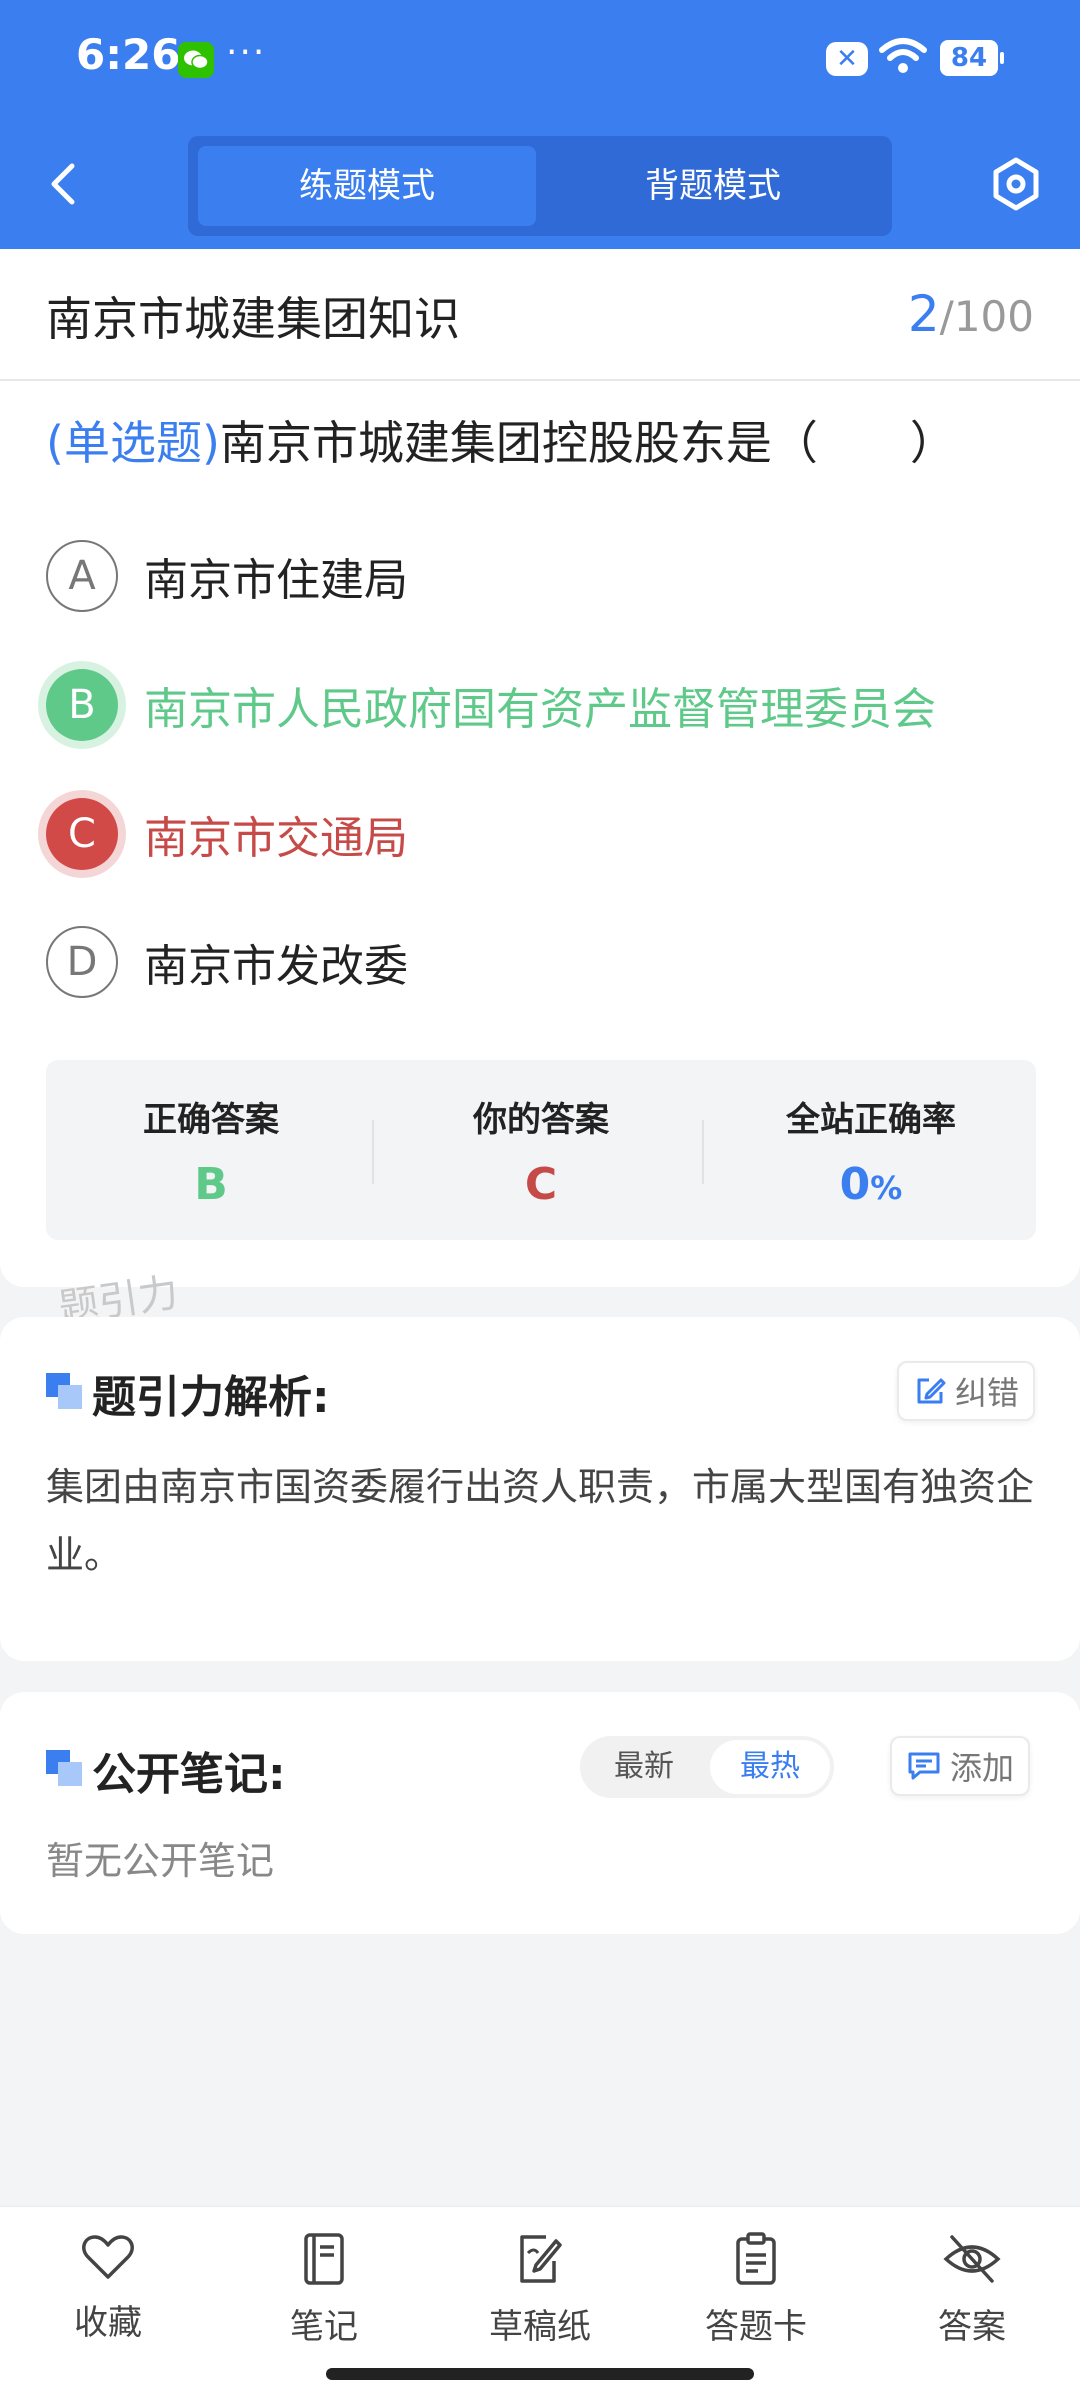 This screenshot has height=2400, width=1080. I want to click on option-text: 南京市住建局, so click(276, 580).